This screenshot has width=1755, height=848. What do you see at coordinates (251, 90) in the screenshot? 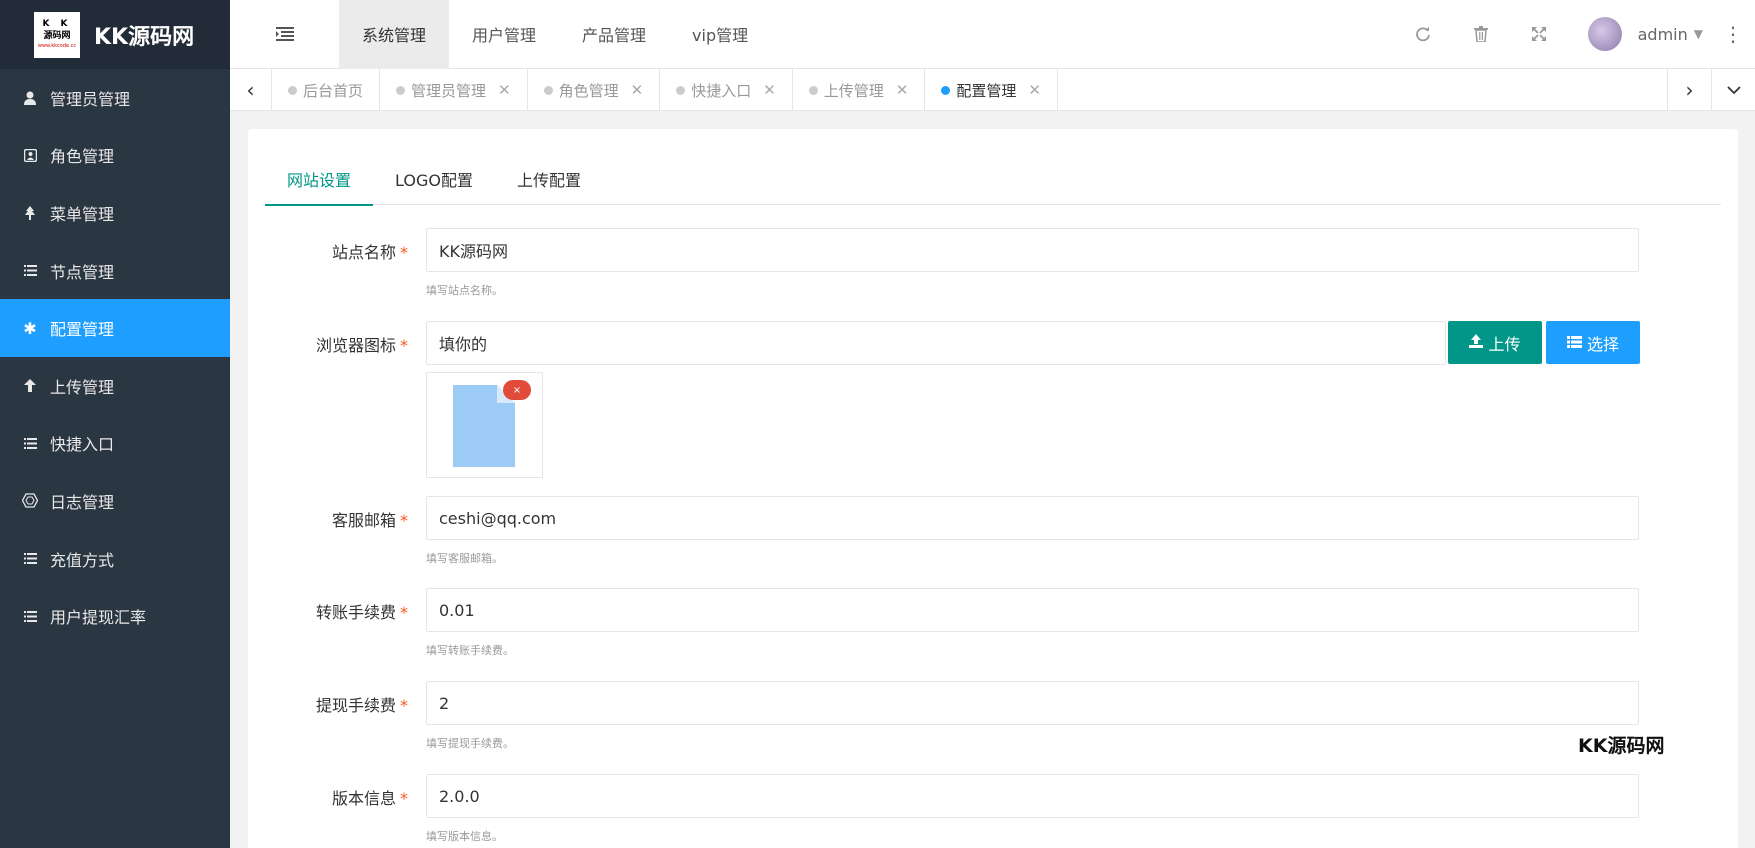
I see `chevron-left-icon: ‹` at bounding box center [251, 90].